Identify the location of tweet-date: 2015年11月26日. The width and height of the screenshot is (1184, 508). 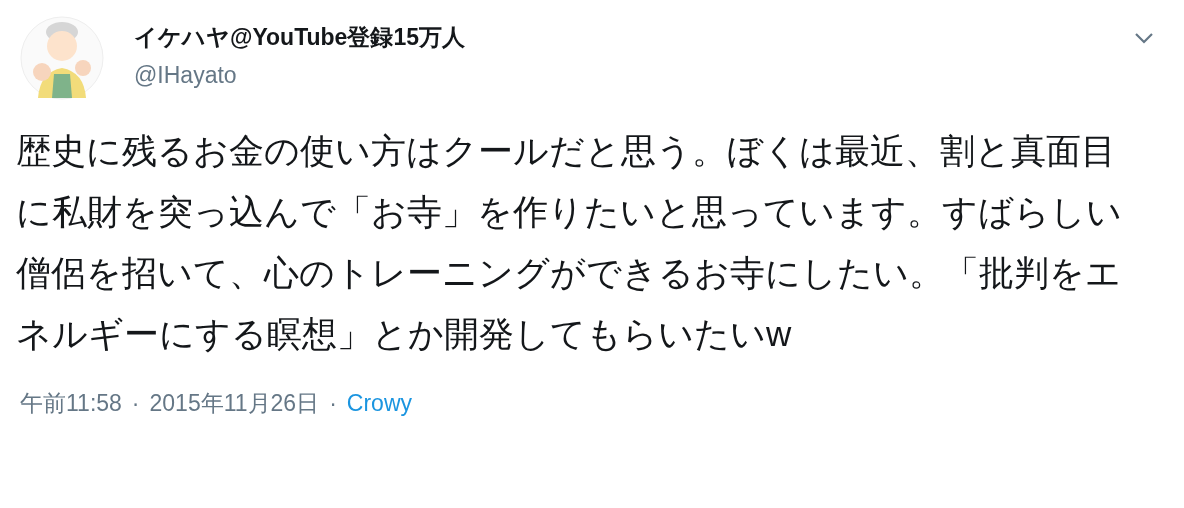
(234, 403).